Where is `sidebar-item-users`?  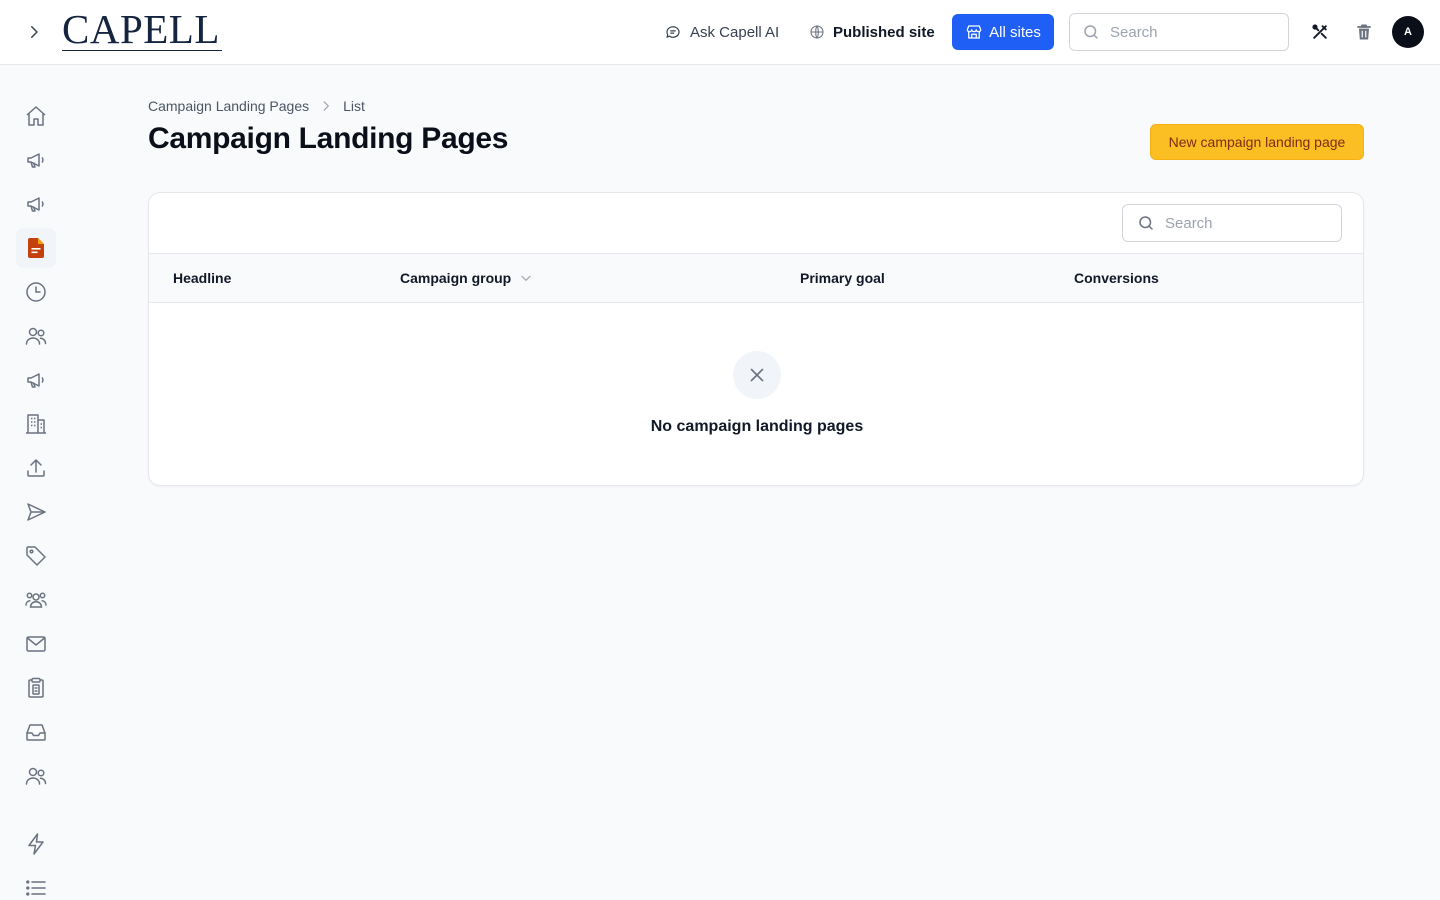
sidebar-item-users is located at coordinates (36, 336).